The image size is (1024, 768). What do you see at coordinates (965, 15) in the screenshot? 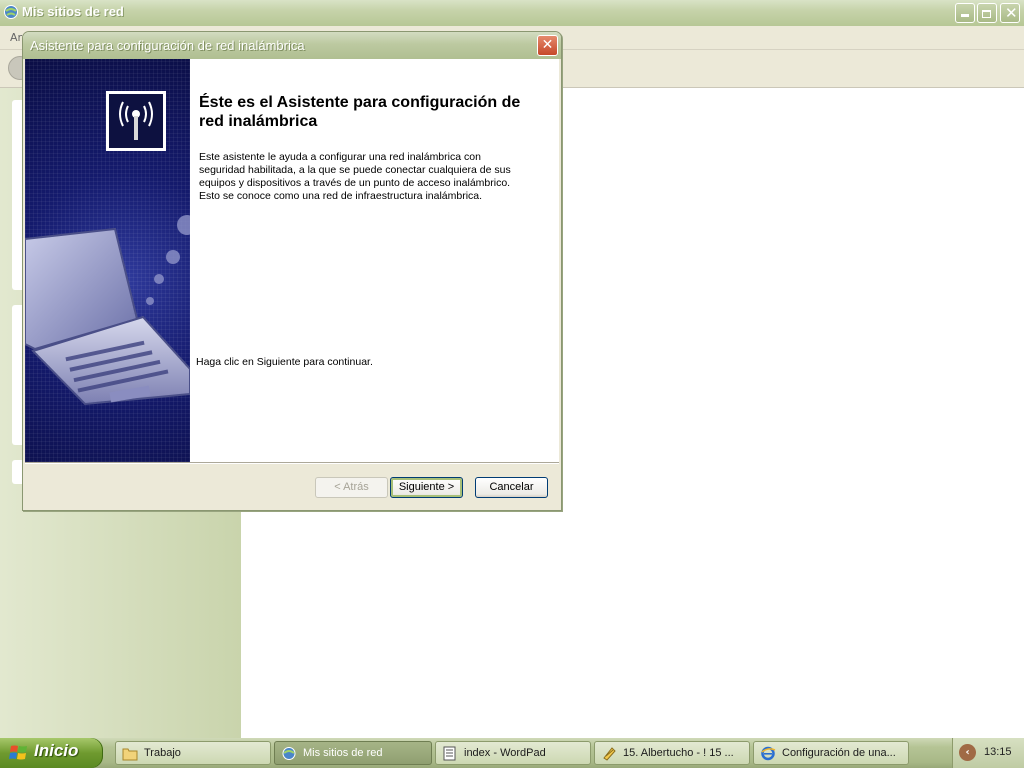
I see `minimize-icon` at bounding box center [965, 15].